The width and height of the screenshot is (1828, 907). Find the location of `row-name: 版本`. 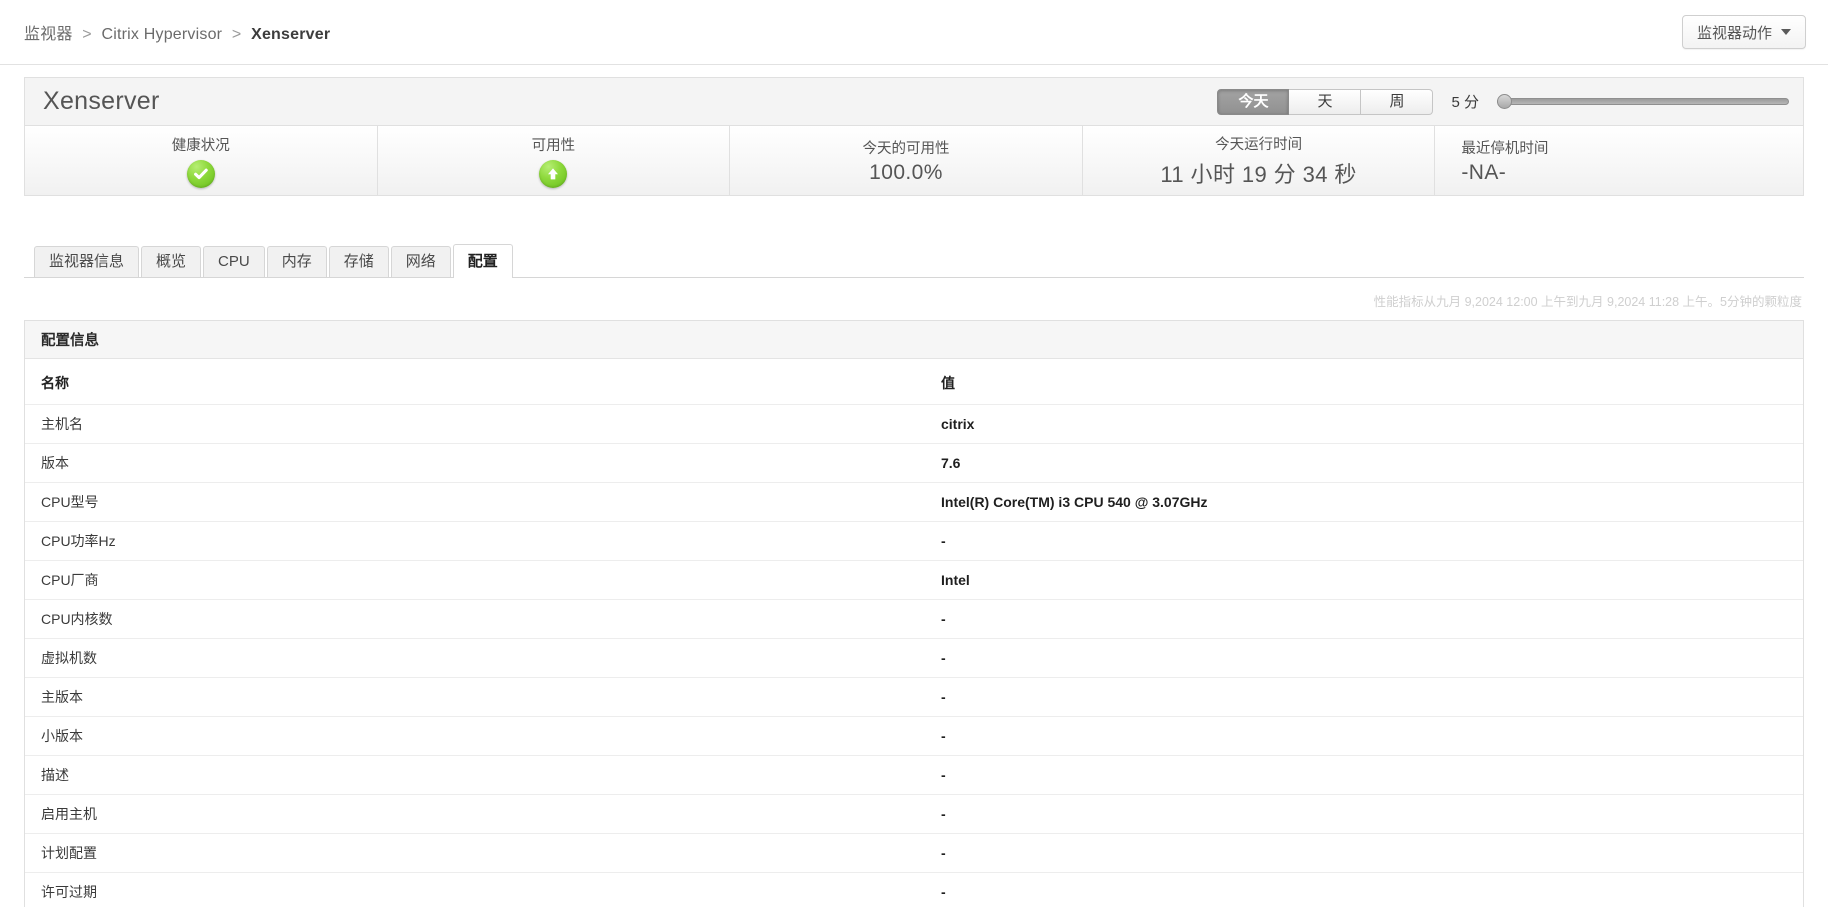

row-name: 版本 is located at coordinates (475, 463).